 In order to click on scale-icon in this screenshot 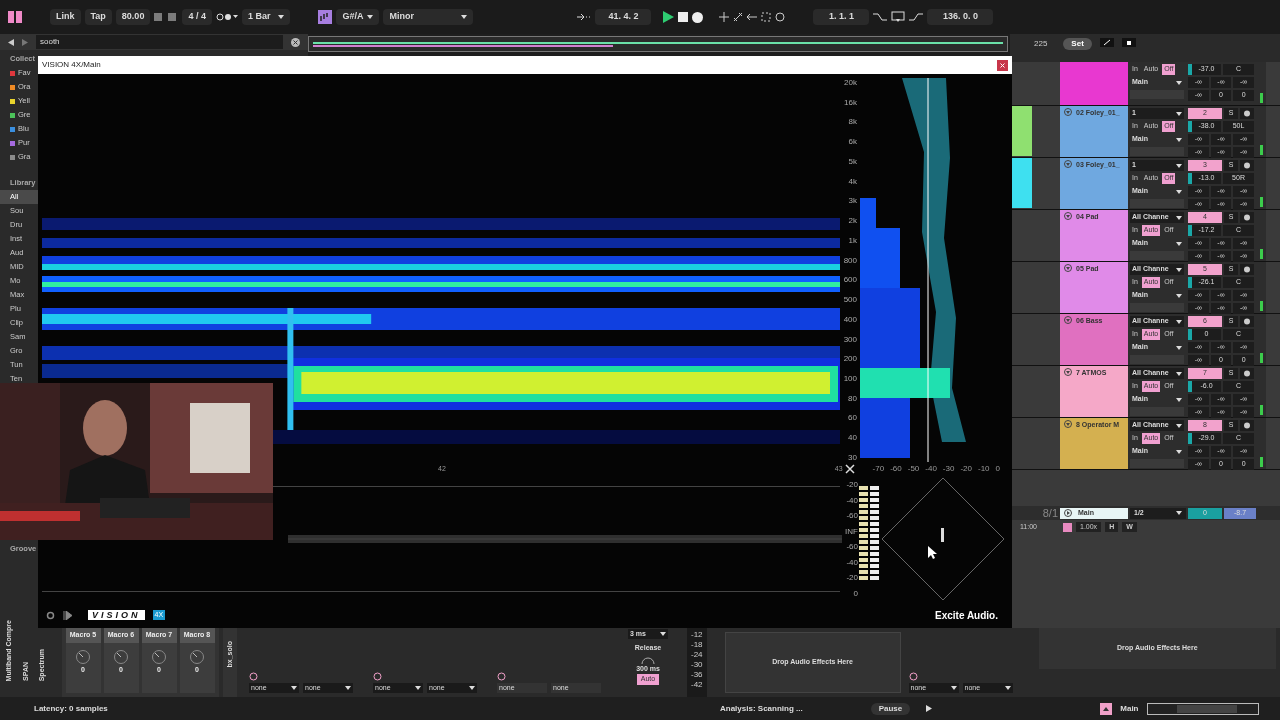, I will do `click(325, 17)`.